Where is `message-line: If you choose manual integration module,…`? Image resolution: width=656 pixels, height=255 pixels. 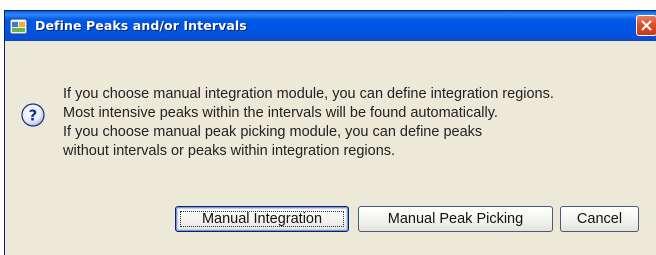 message-line: If you choose manual integration module,… is located at coordinates (308, 94).